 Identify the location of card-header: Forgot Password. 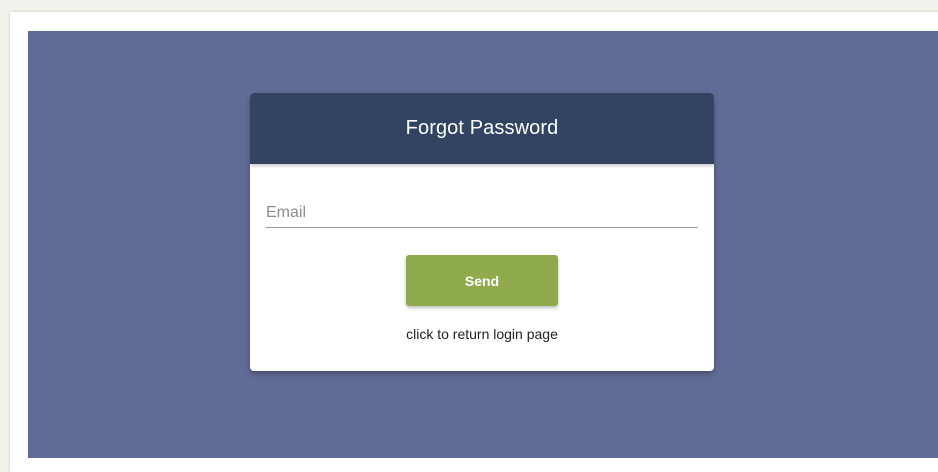
(482, 128).